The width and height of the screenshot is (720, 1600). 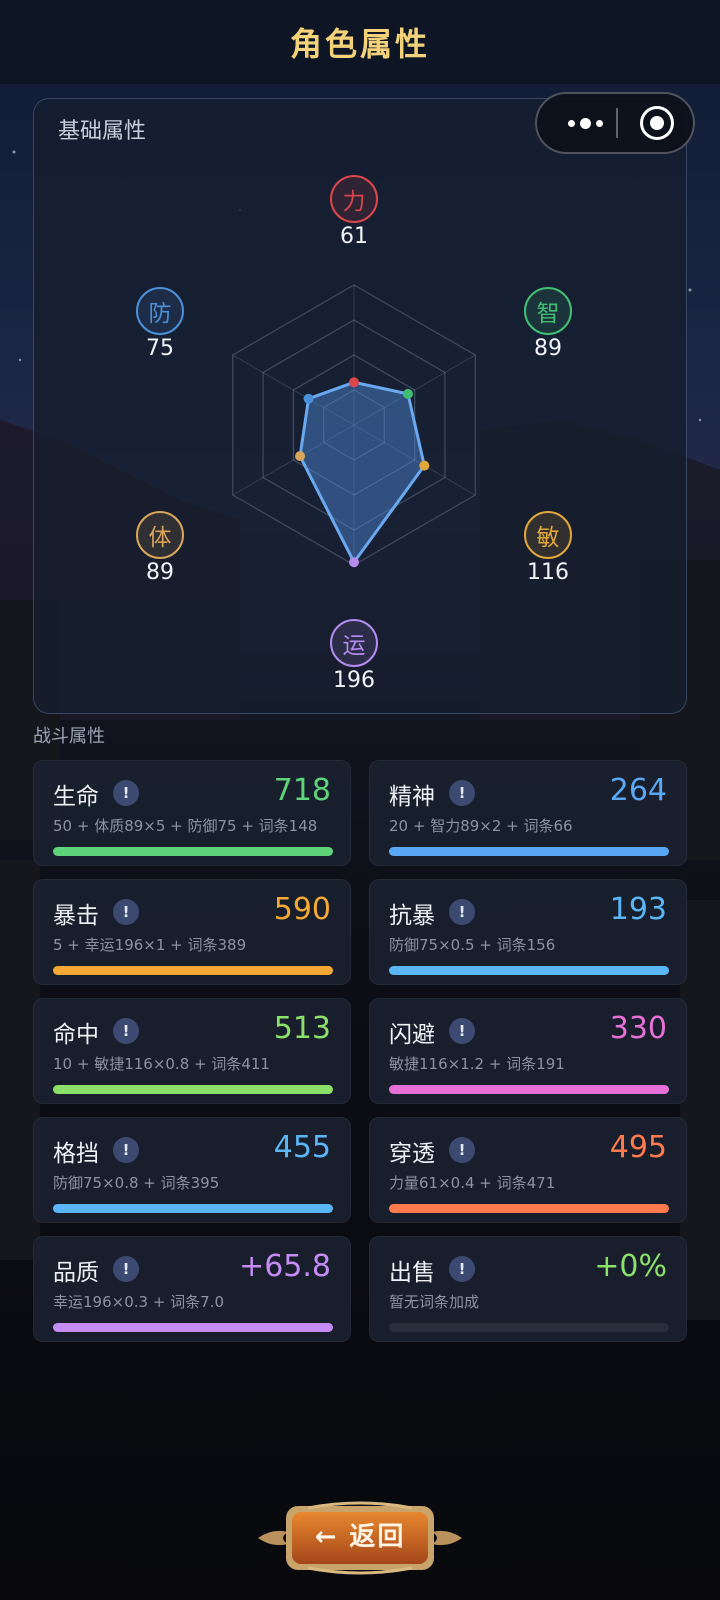 I want to click on stat-value: +0%, so click(x=630, y=1266).